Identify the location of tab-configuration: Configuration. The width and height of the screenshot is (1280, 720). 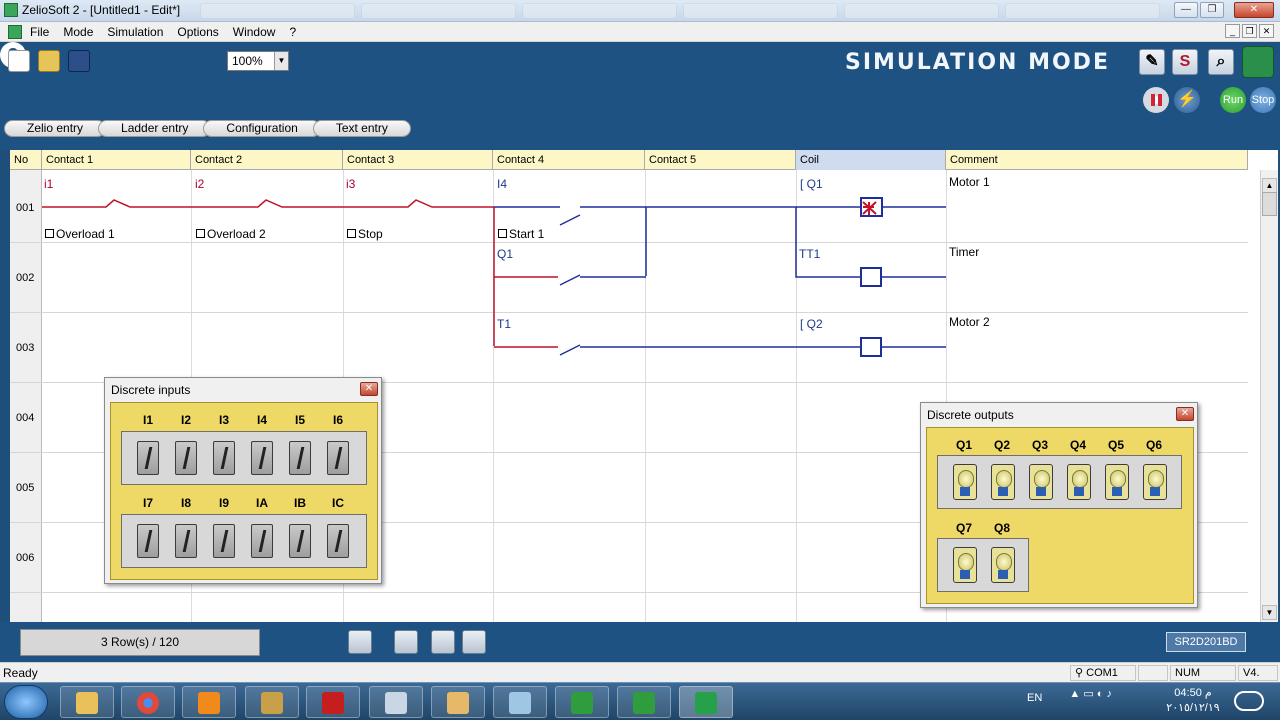
(262, 128).